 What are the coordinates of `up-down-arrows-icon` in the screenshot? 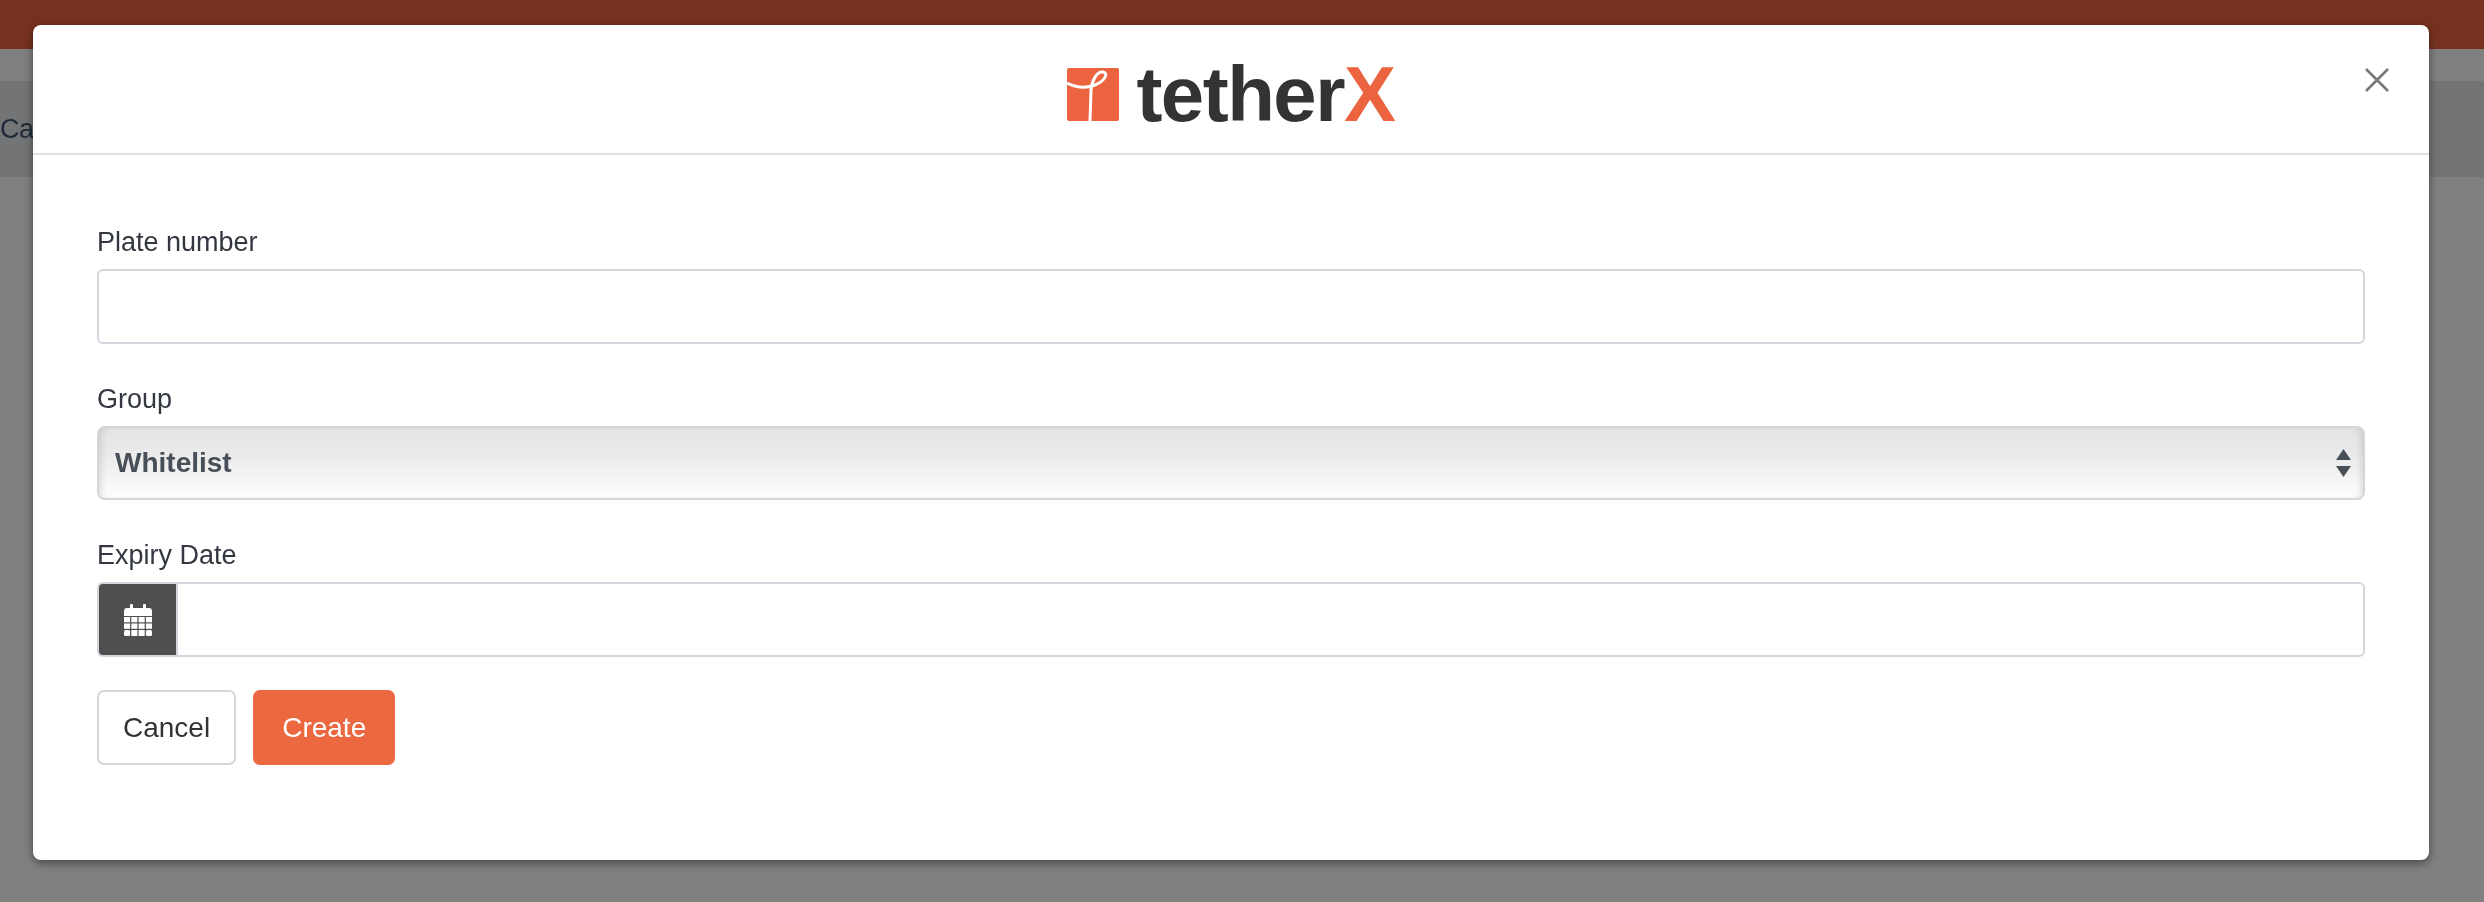 It's located at (2343, 463).